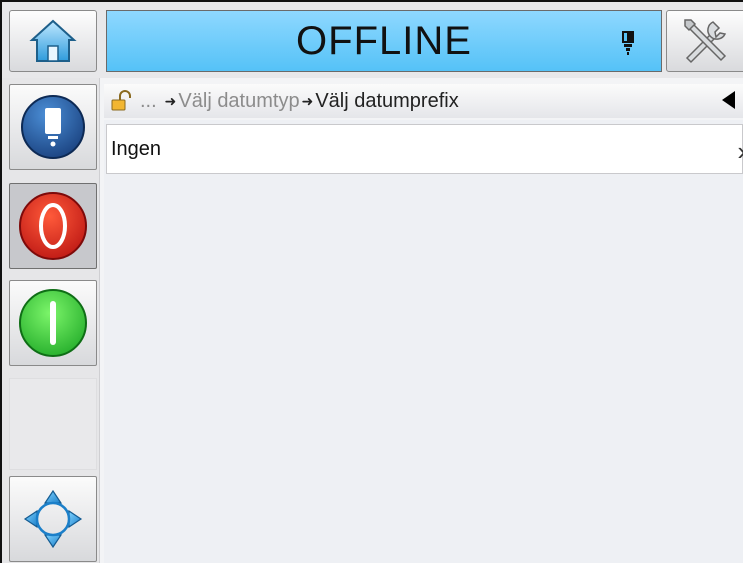 This screenshot has width=743, height=563. I want to click on tools-button, so click(704, 41).